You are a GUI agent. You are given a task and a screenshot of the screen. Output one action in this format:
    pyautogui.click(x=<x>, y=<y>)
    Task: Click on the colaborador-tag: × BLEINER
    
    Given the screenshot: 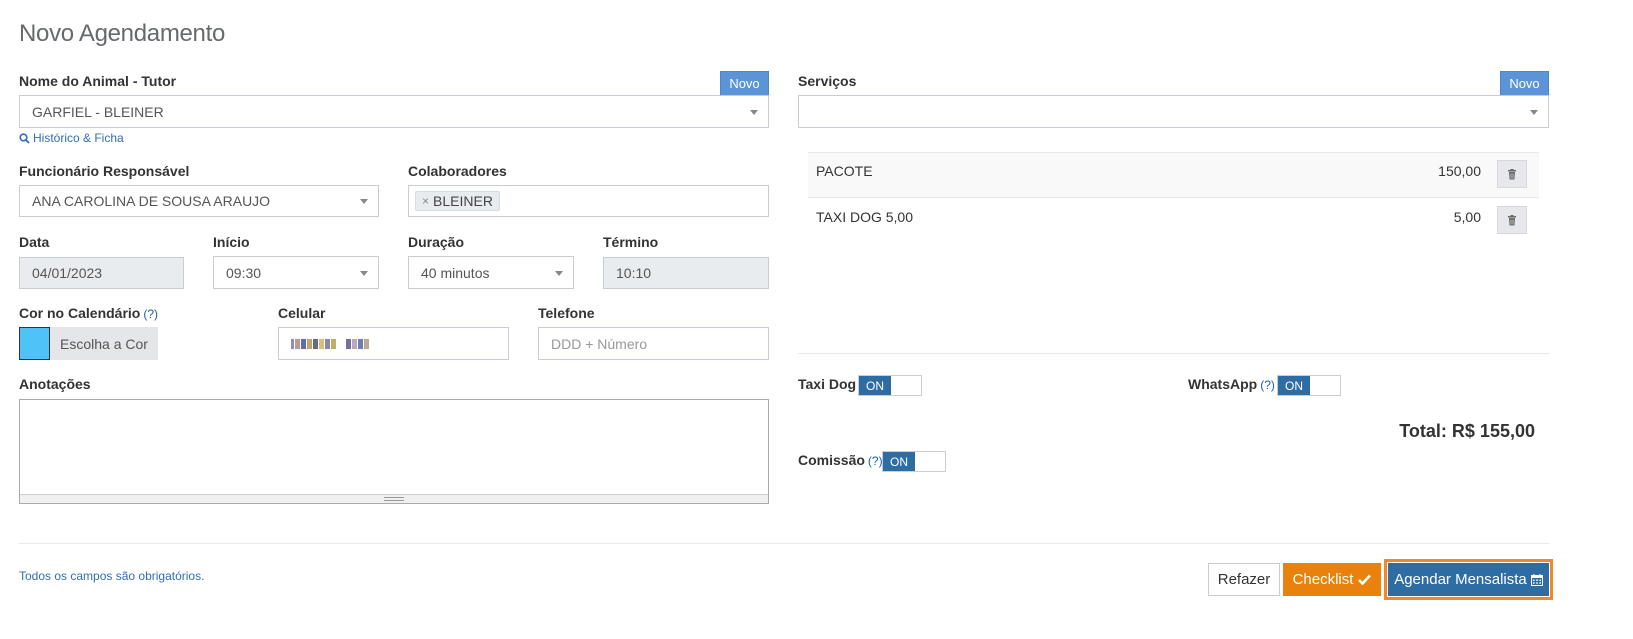 What is the action you would take?
    pyautogui.click(x=457, y=201)
    